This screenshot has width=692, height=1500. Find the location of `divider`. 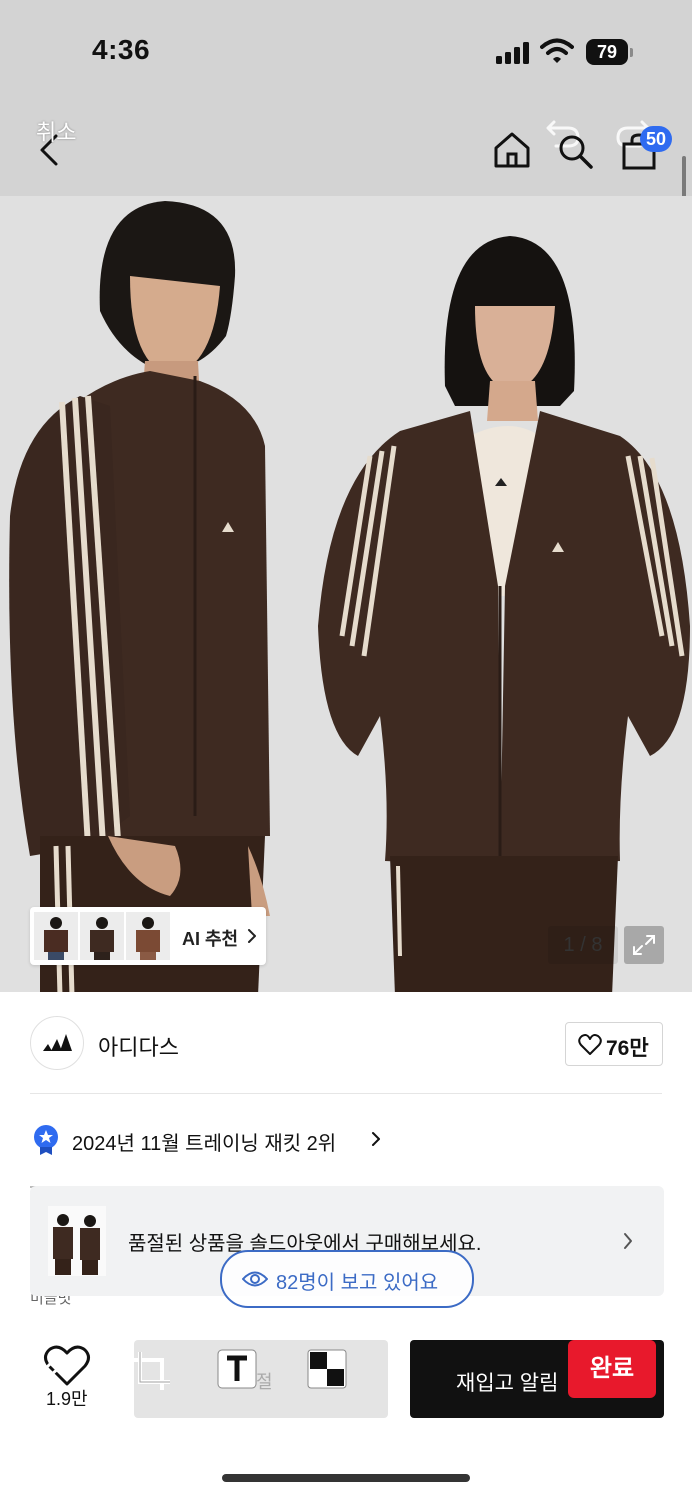

divider is located at coordinates (346, 1093).